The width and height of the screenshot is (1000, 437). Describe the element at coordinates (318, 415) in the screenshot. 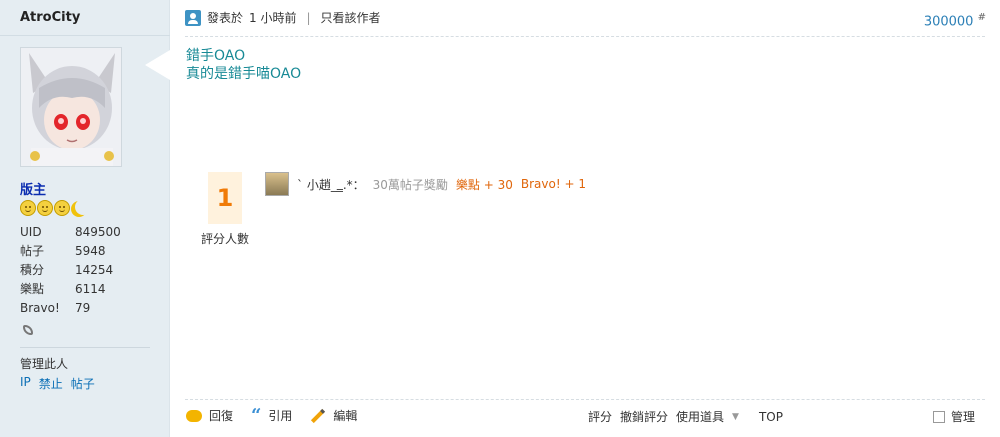

I see `pencil-icon` at that location.